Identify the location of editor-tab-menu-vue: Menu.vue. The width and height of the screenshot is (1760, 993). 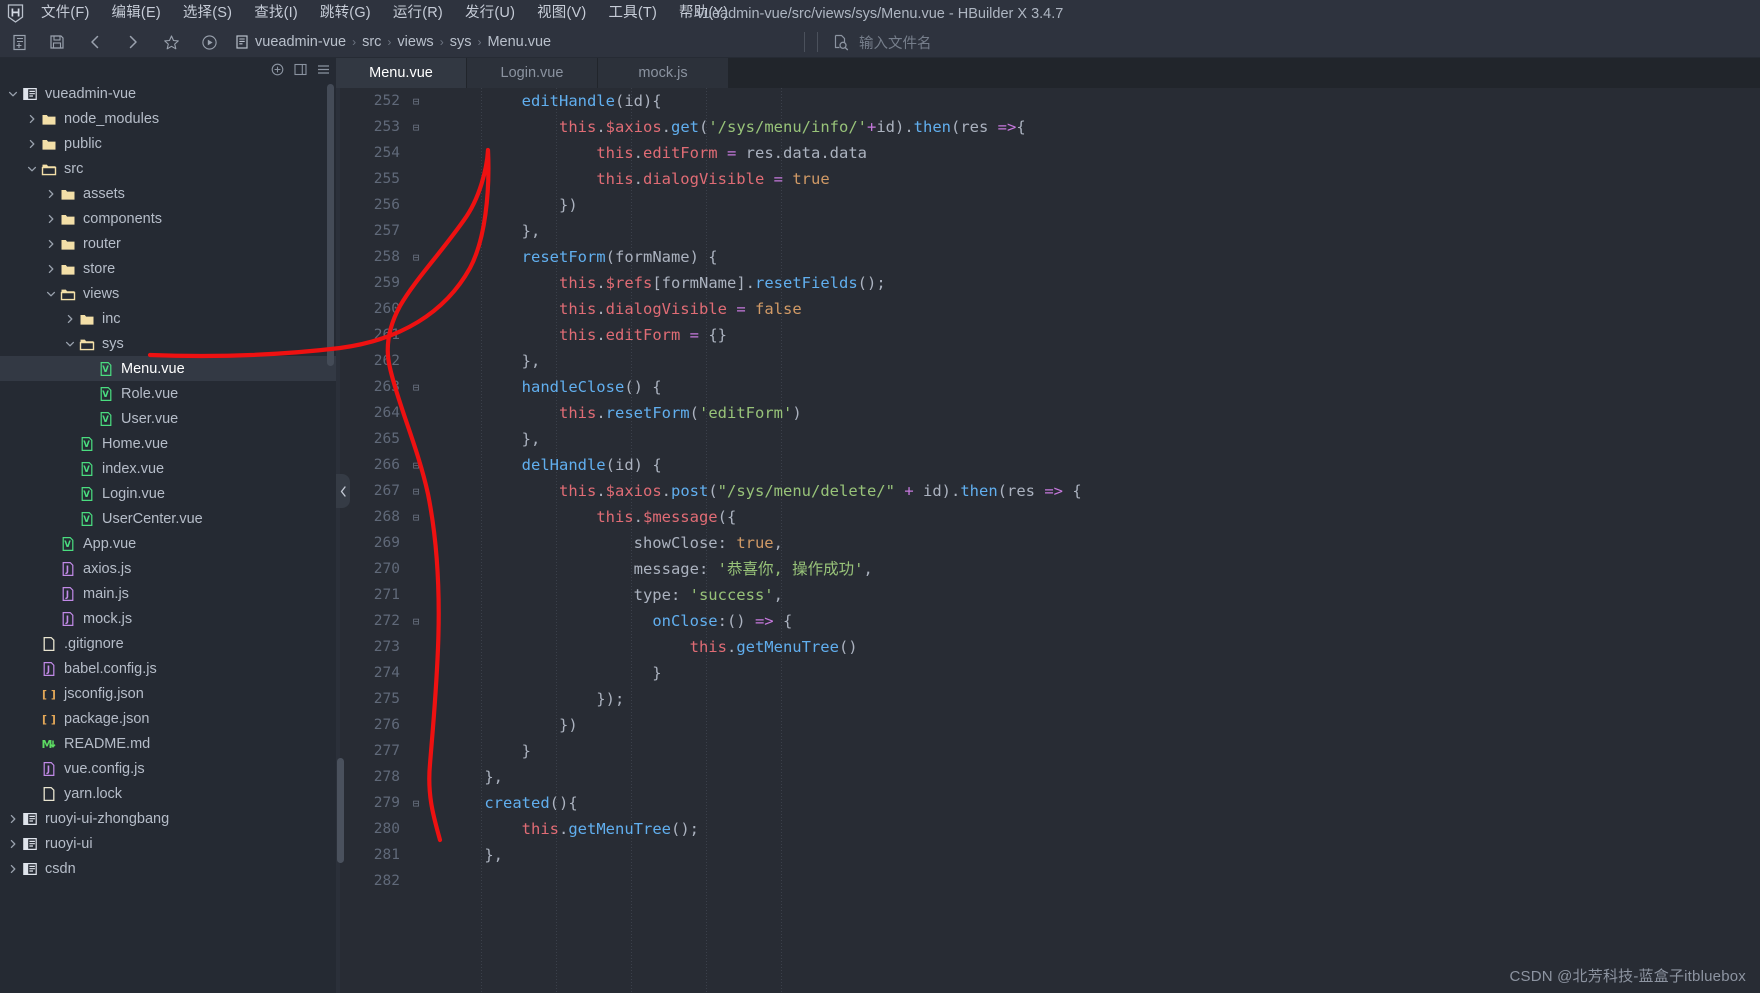
(401, 73).